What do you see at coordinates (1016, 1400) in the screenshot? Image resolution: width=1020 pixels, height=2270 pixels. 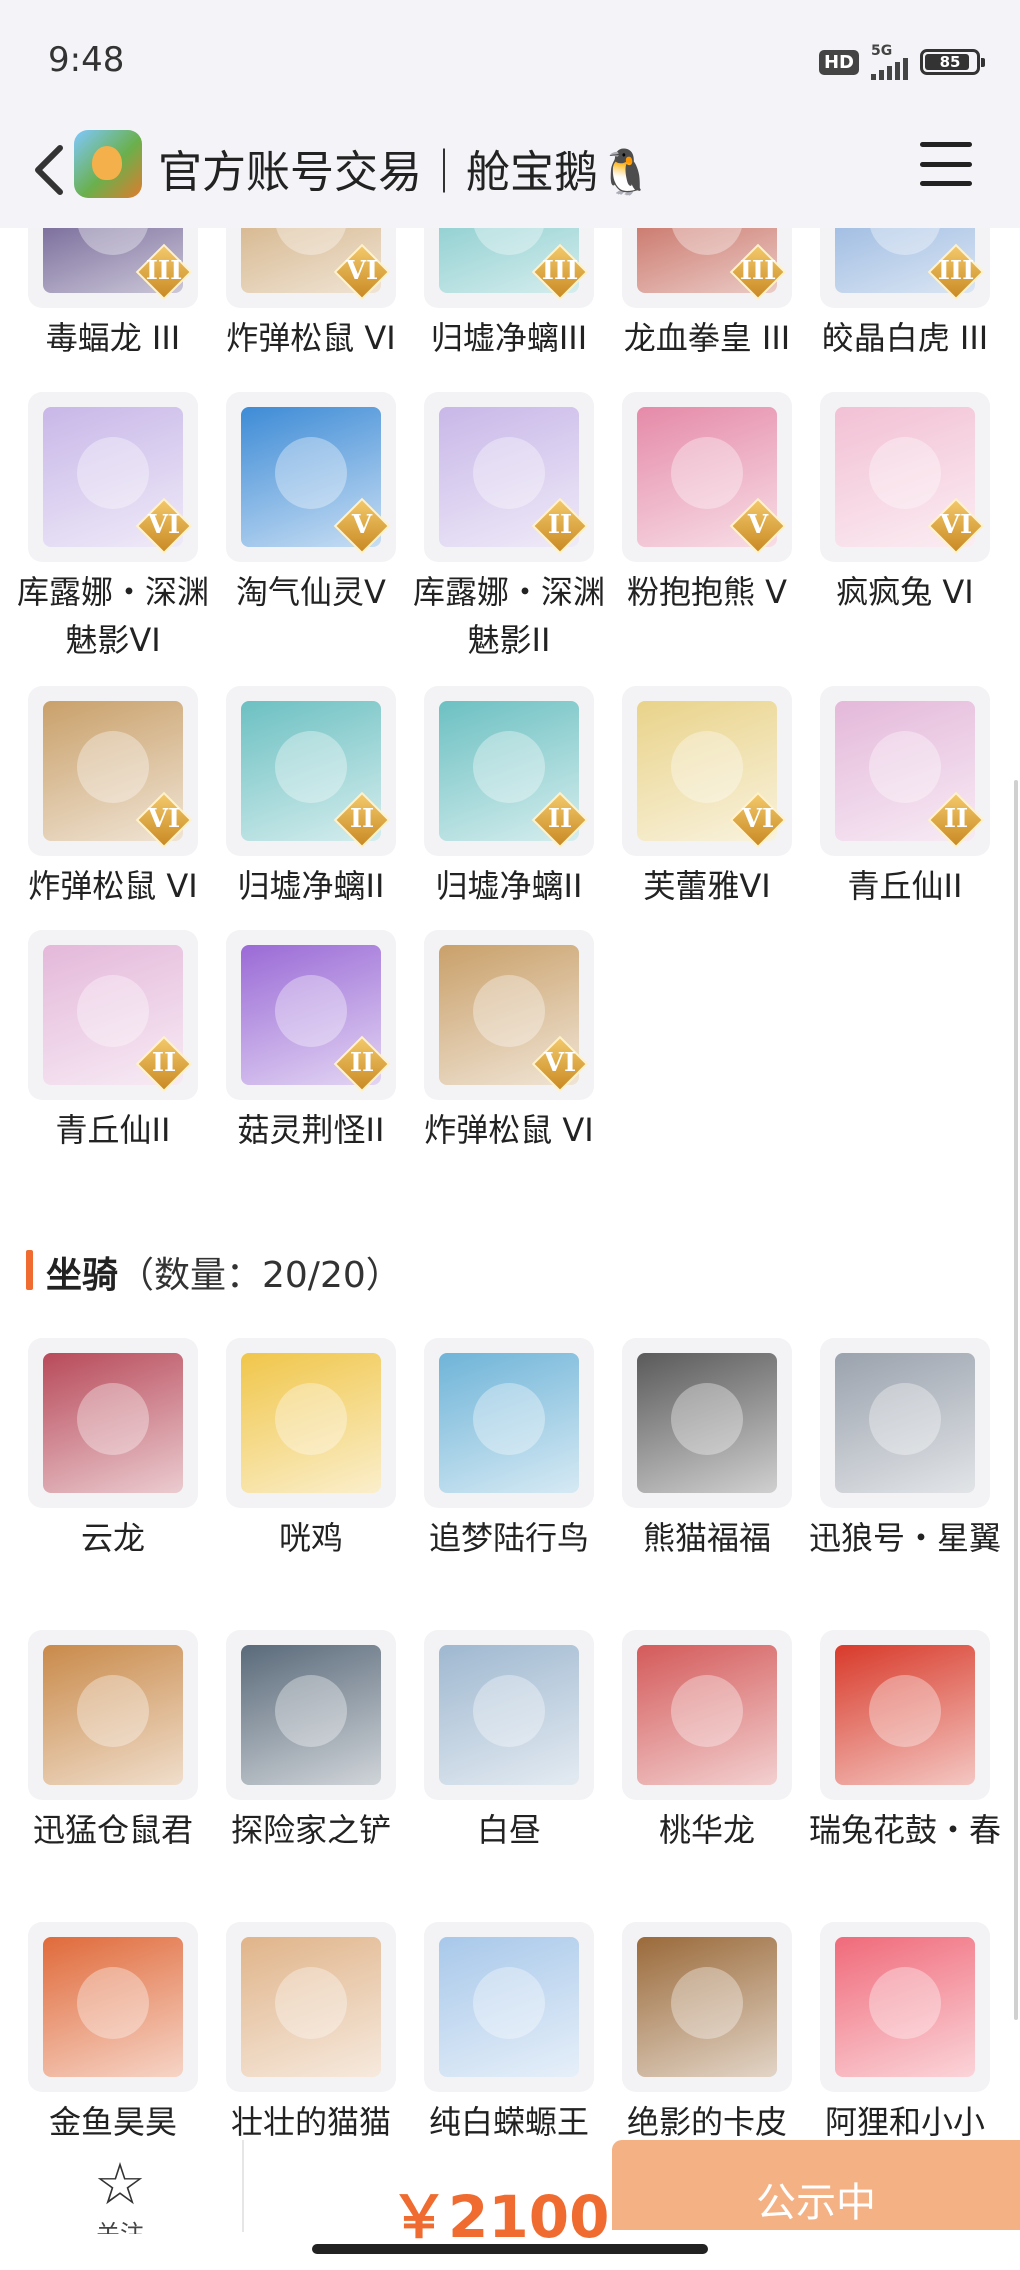 I see `scrollbar` at bounding box center [1016, 1400].